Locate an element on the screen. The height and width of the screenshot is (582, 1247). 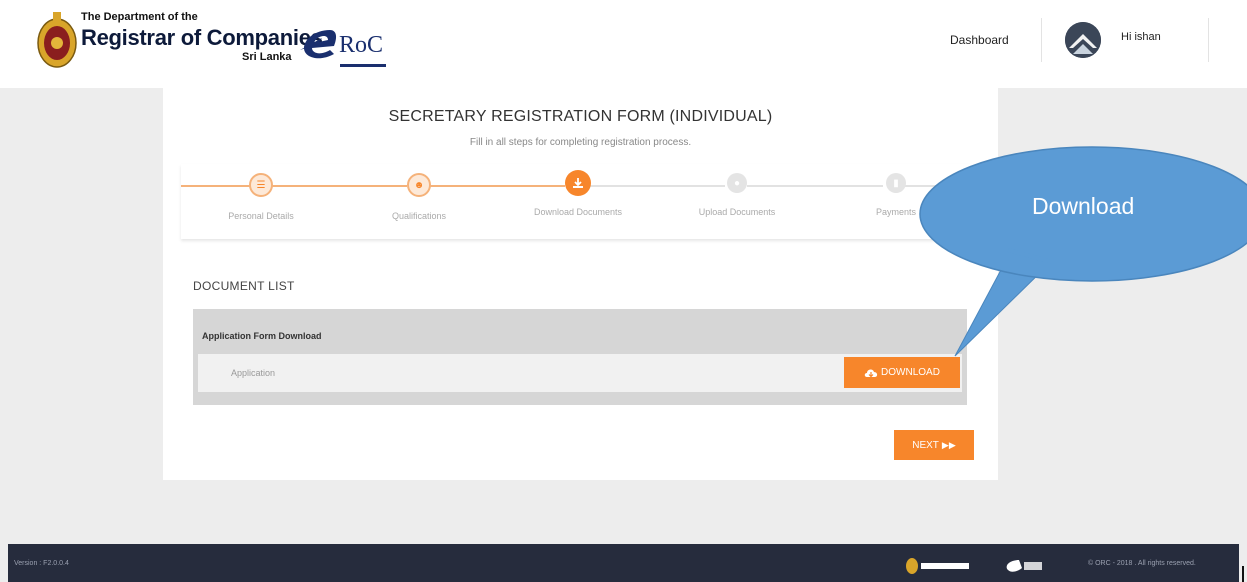
document-list-heading: DOCUMENT LIST is located at coordinates (244, 286).